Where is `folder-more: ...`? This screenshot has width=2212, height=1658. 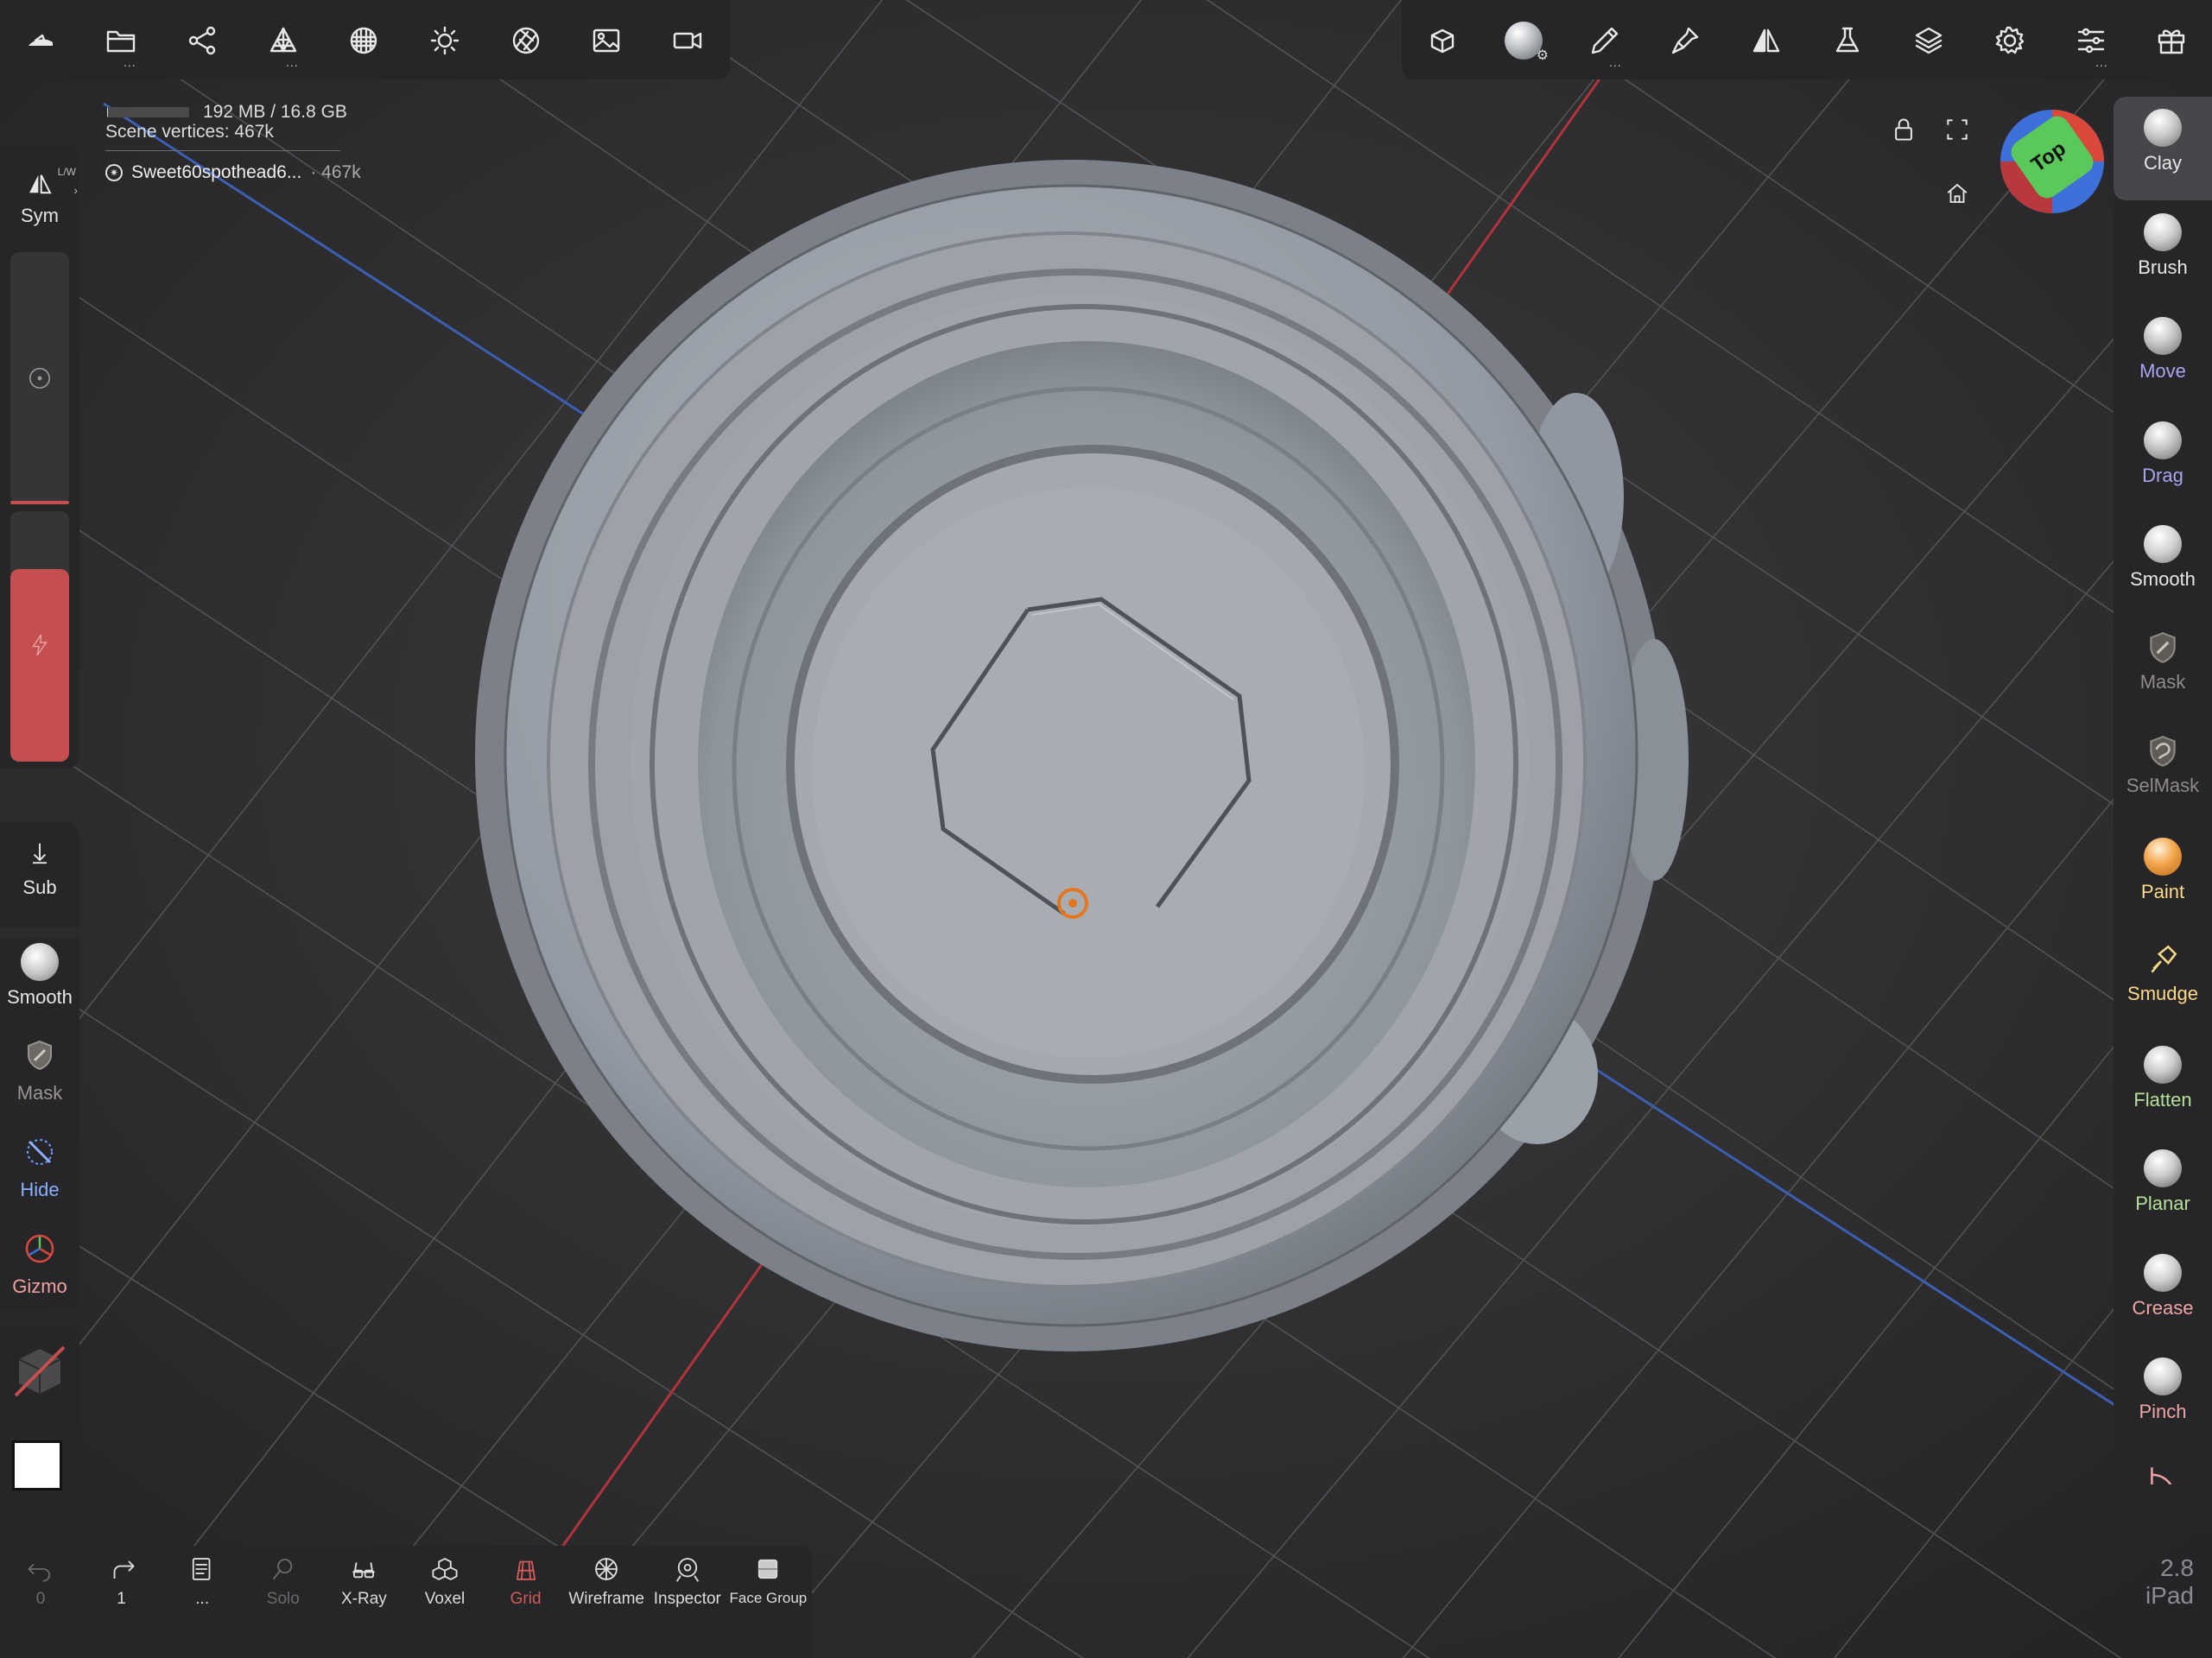
folder-more: ... is located at coordinates (130, 62).